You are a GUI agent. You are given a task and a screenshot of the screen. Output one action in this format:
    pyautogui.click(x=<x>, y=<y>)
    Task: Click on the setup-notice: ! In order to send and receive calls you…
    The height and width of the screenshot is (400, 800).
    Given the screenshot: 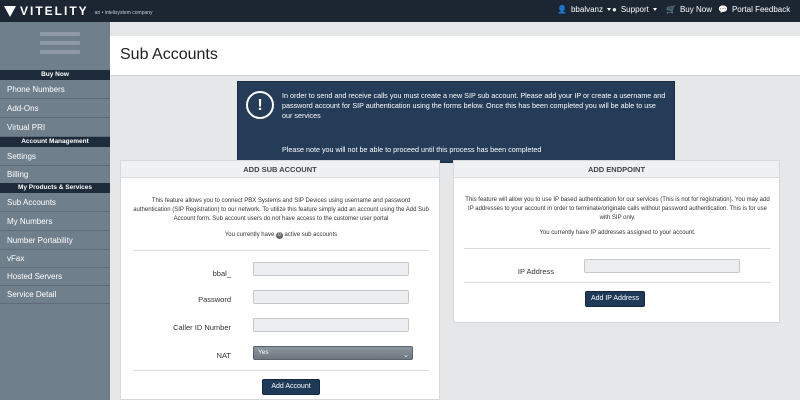 What is the action you would take?
    pyautogui.click(x=456, y=122)
    